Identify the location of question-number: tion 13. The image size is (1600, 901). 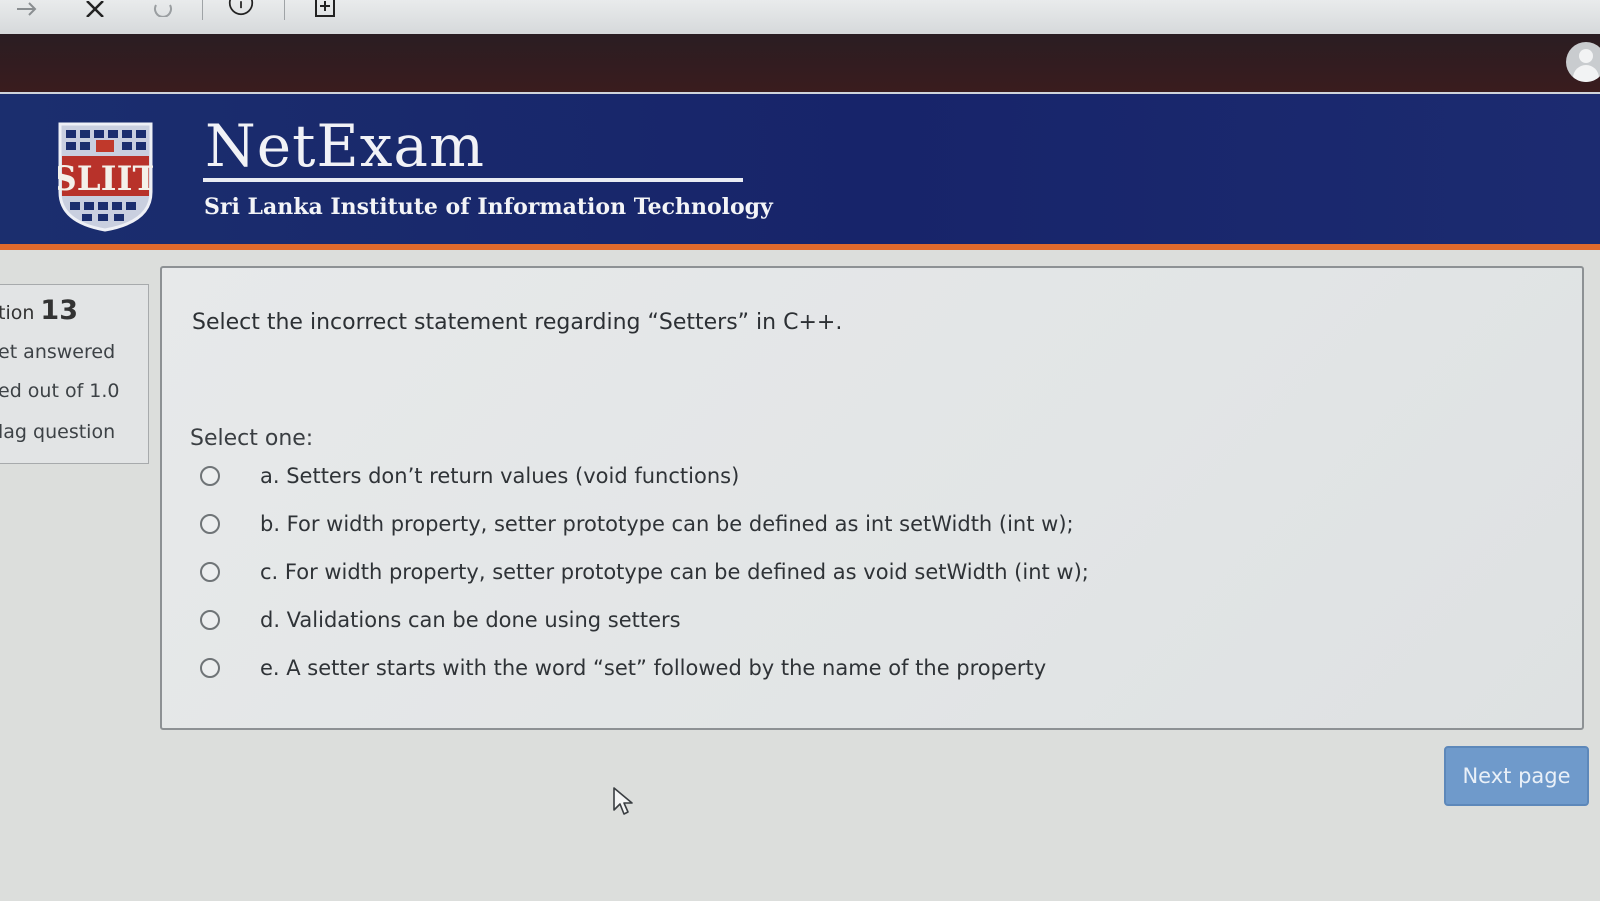
(39, 310).